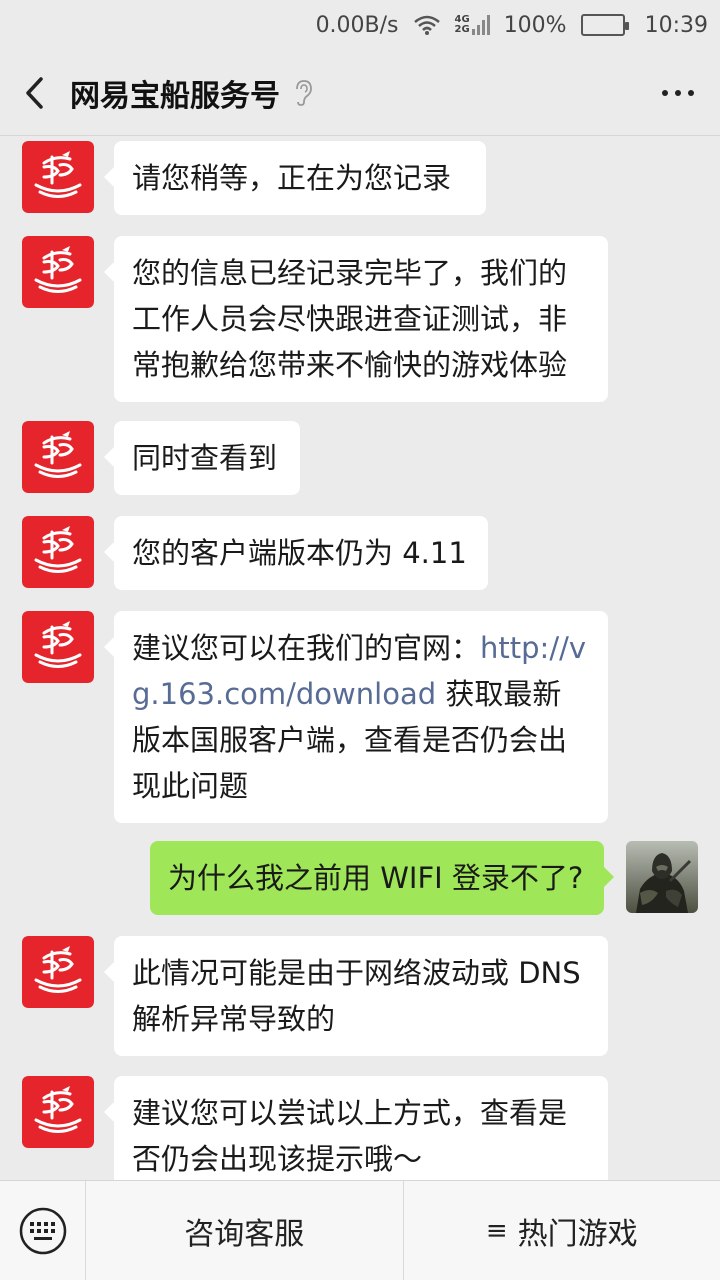 This screenshot has height=1280, width=720. I want to click on more-options-button, so click(678, 93).